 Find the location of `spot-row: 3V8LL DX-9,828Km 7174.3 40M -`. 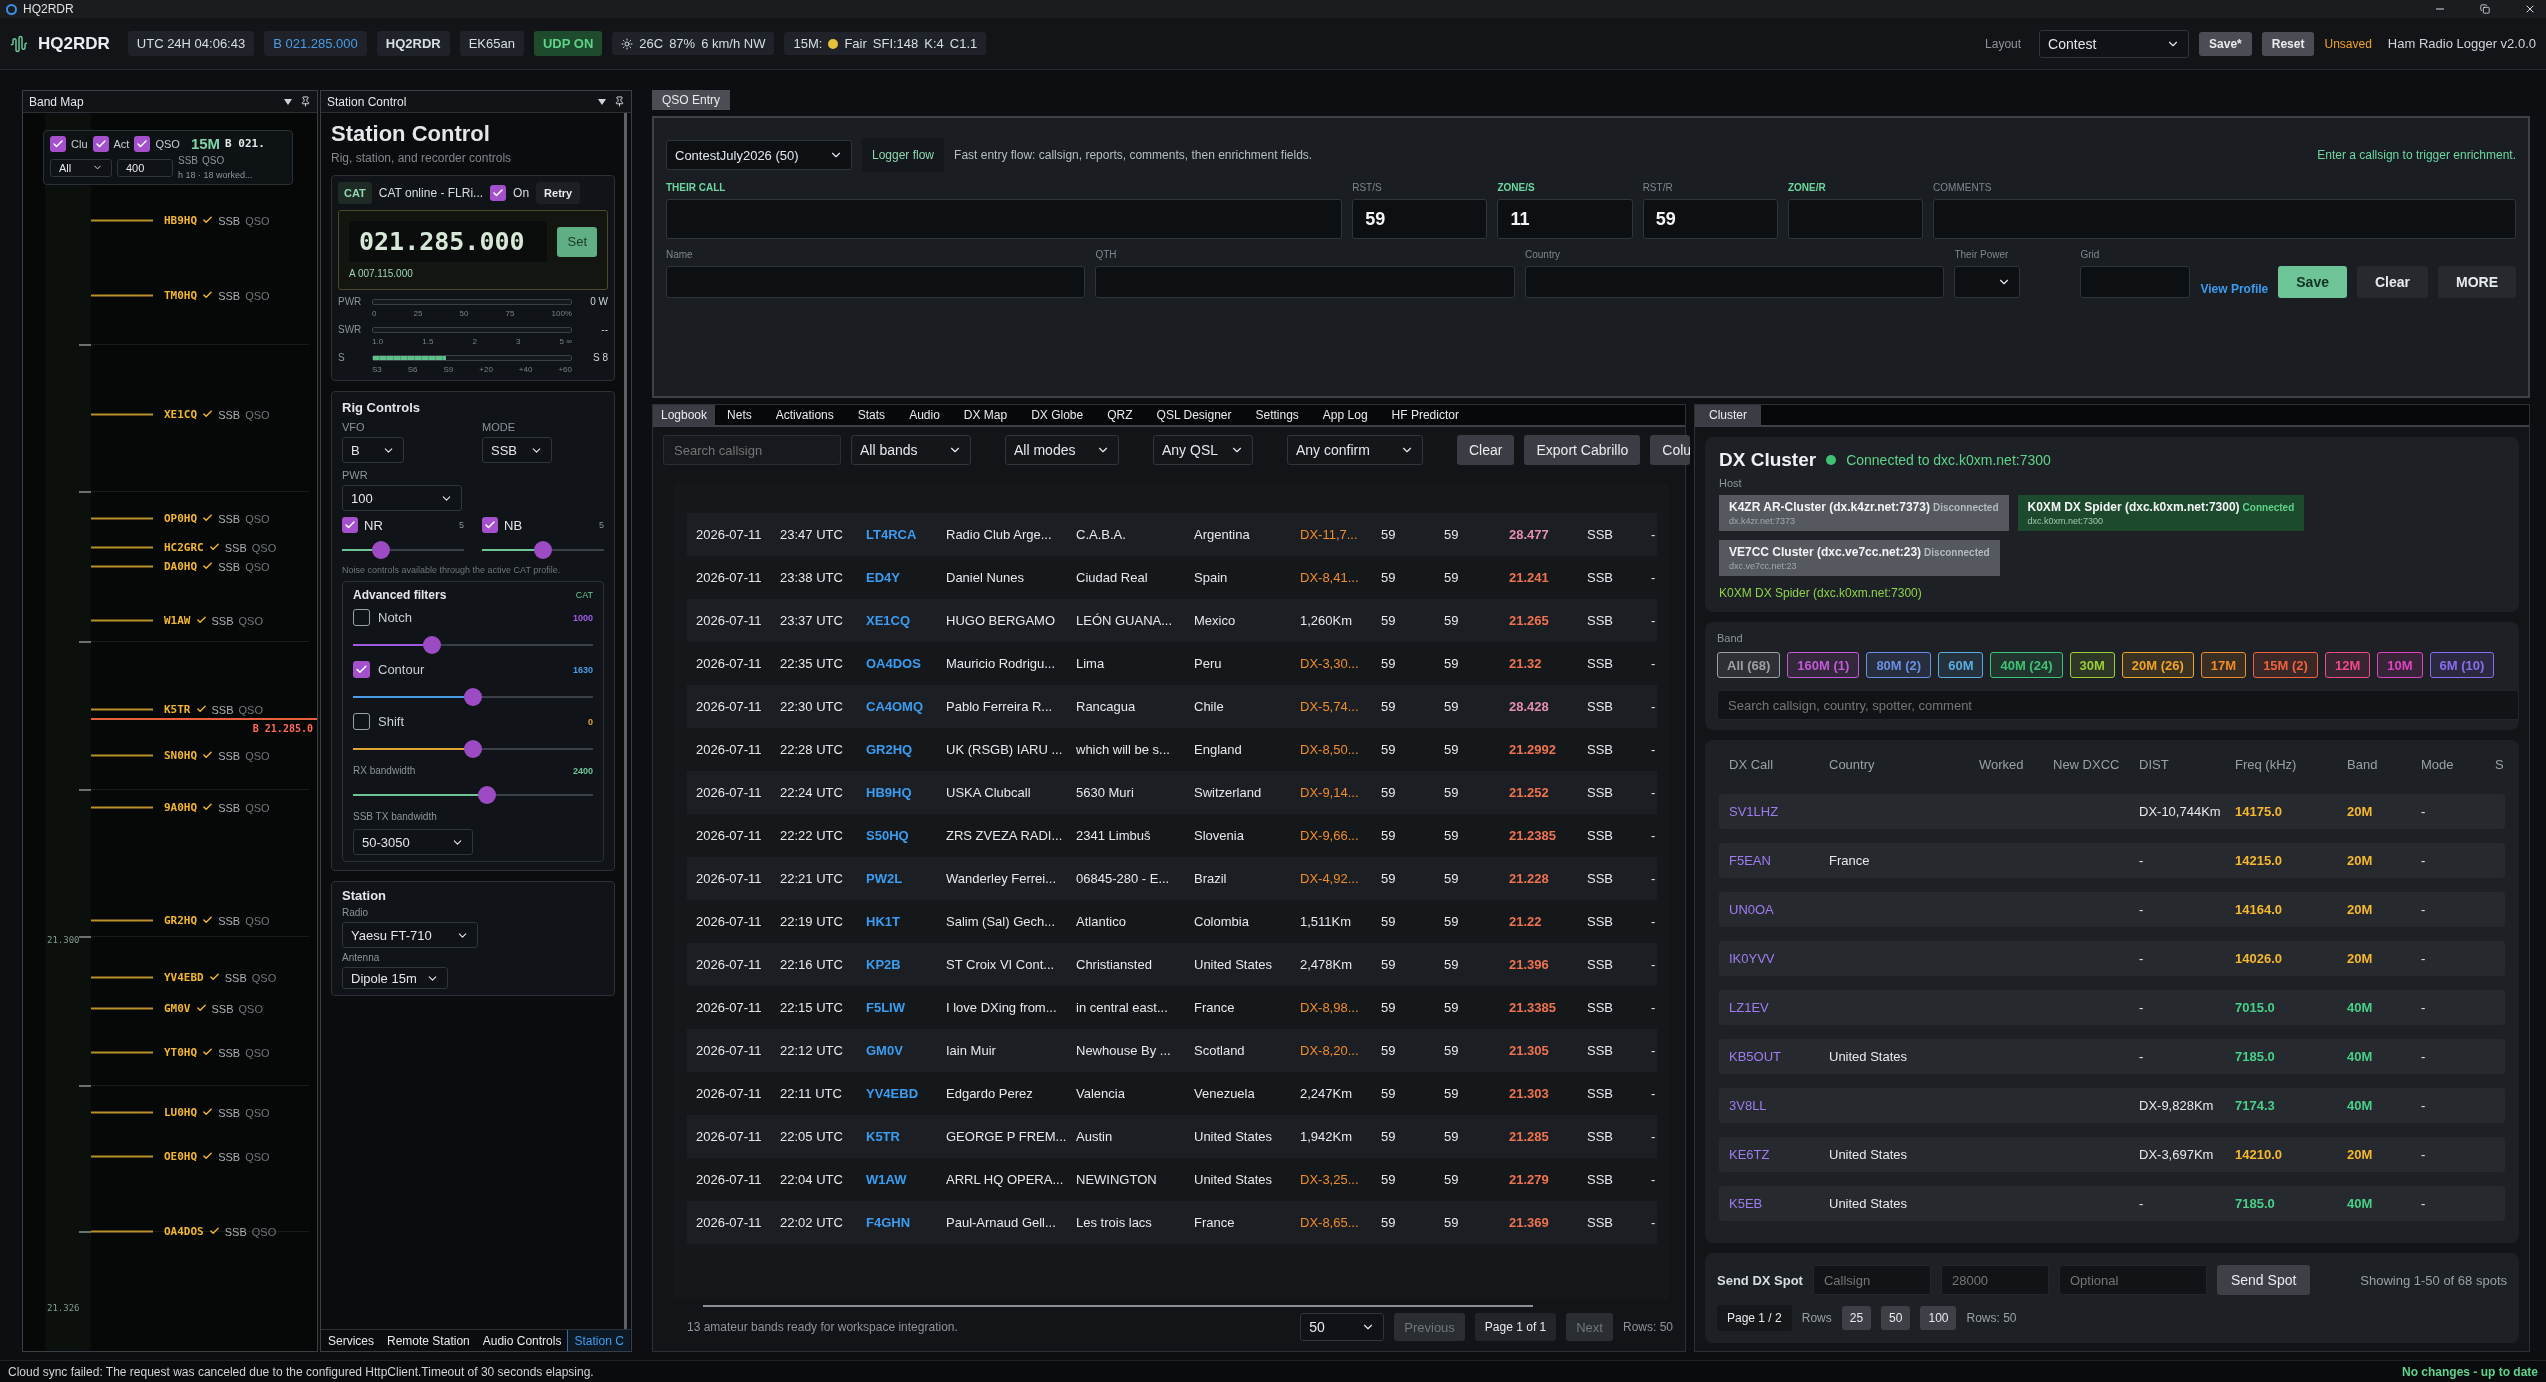

spot-row: 3V8LL DX-9,828Km 7174.3 40M - is located at coordinates (2112, 1105).